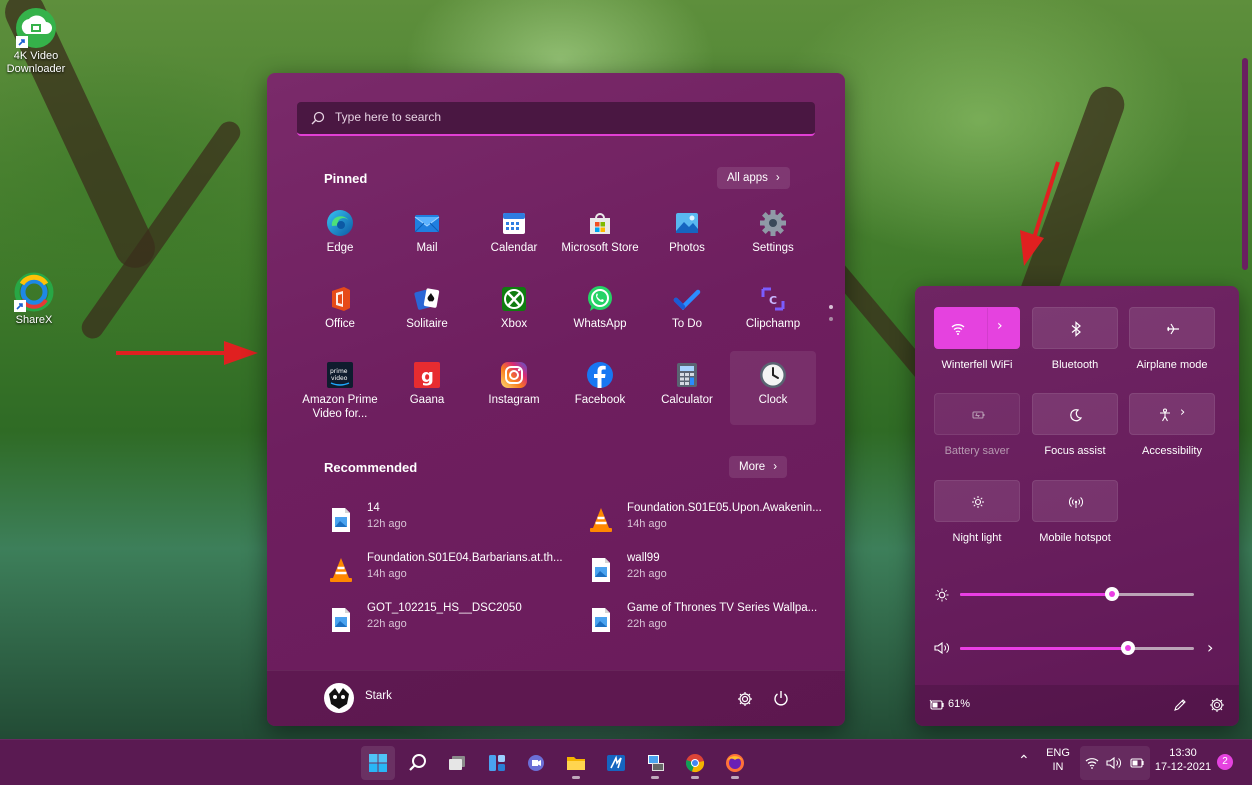  Describe the element at coordinates (687, 248) in the screenshot. I see `app-label: Photos` at that location.